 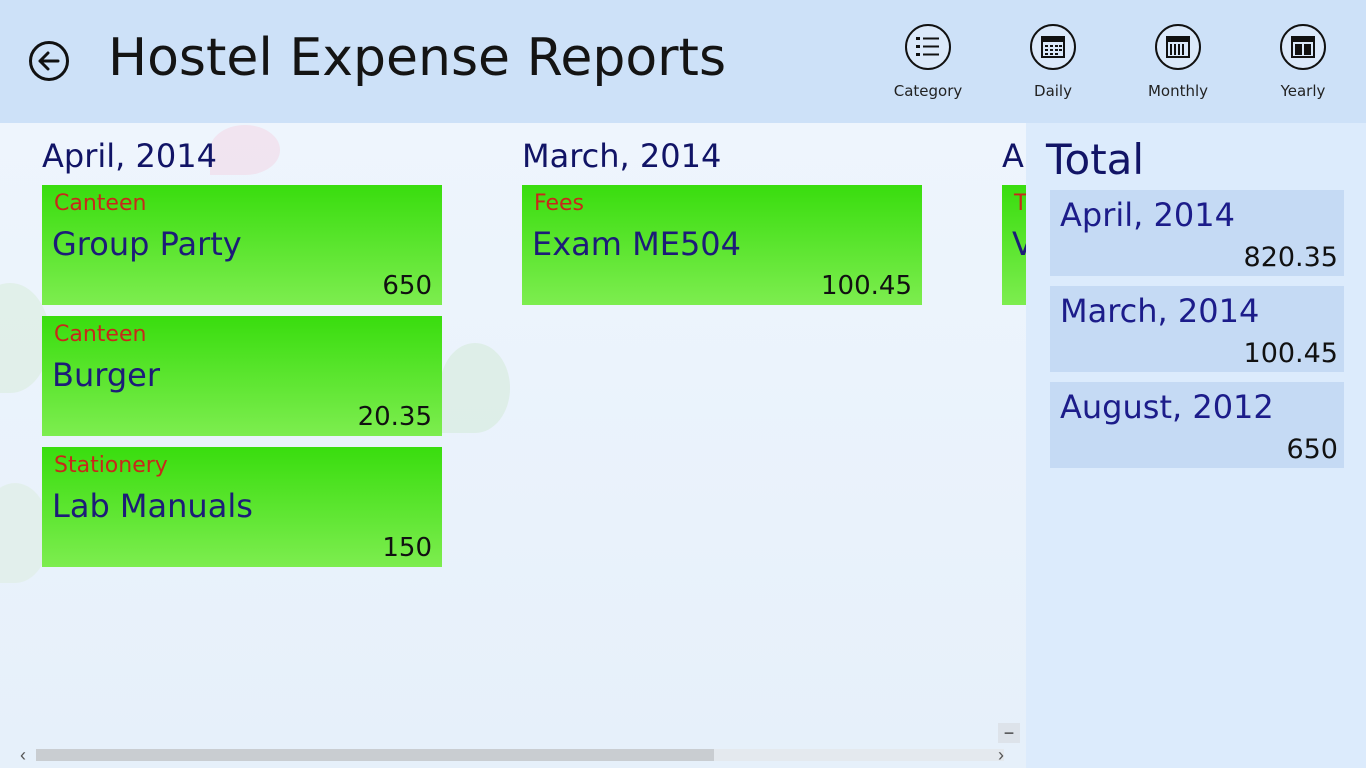 I want to click on expense-amount: 150, so click(x=407, y=548).